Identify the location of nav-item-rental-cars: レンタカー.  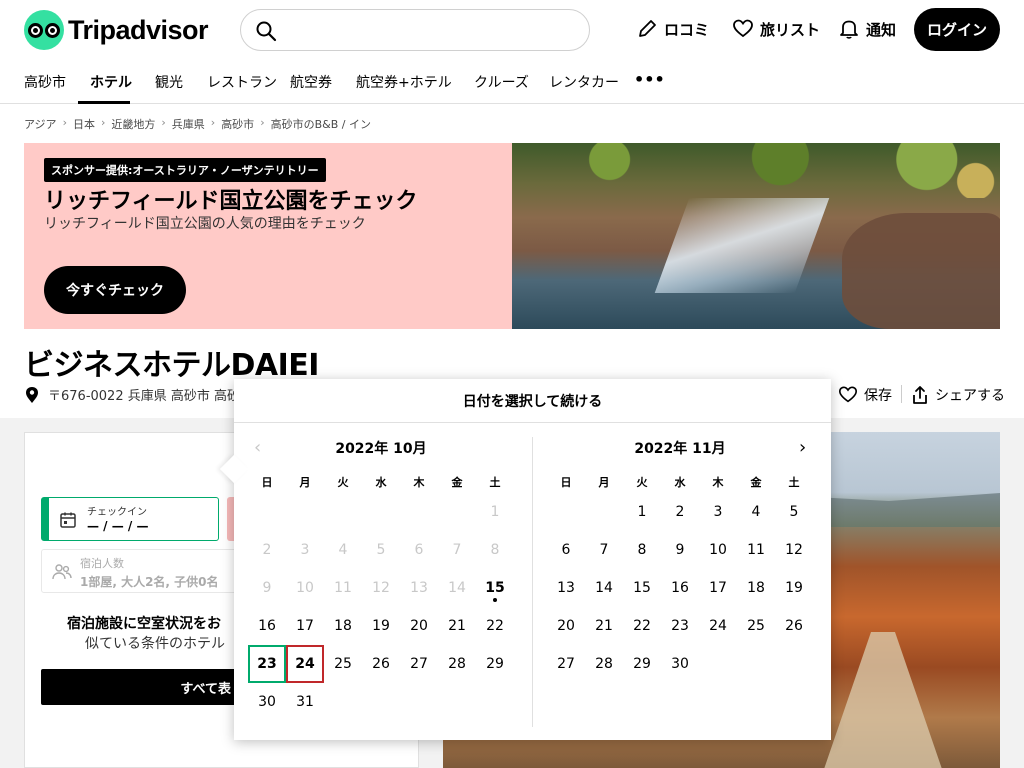
(584, 82).